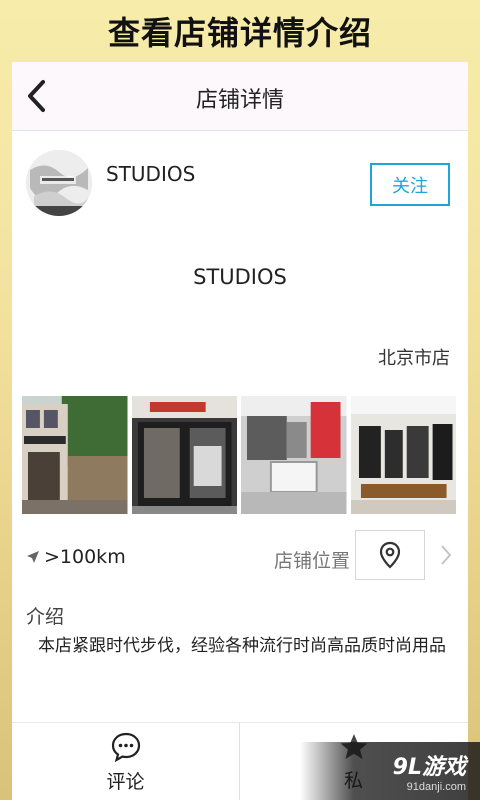 This screenshot has height=800, width=480. I want to click on tab-comment: 评论, so click(125, 761).